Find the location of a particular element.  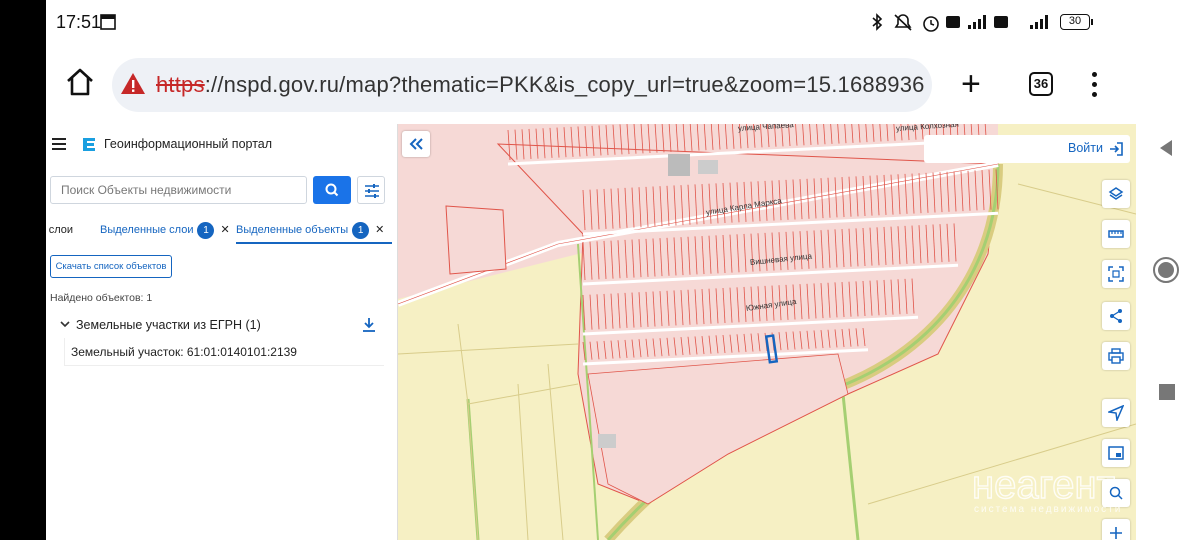

select-area-button is located at coordinates (1116, 274).